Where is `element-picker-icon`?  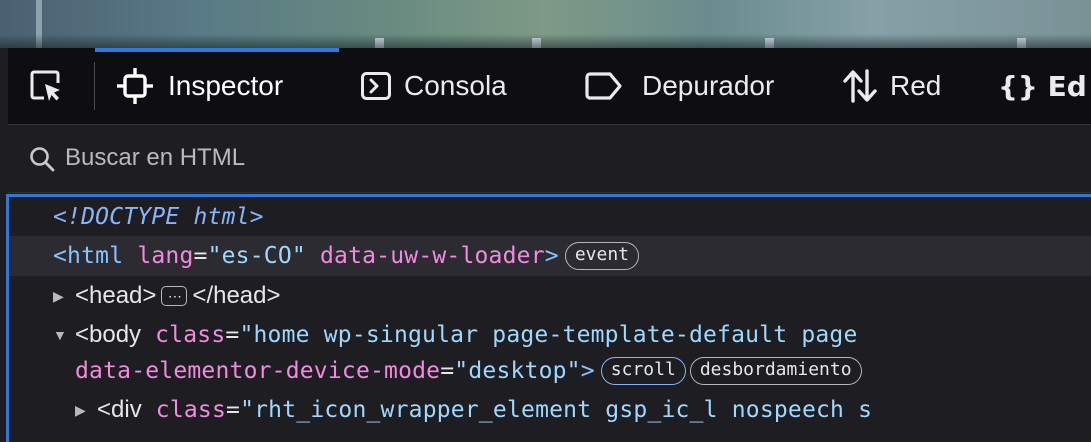 element-picker-icon is located at coordinates (46, 86).